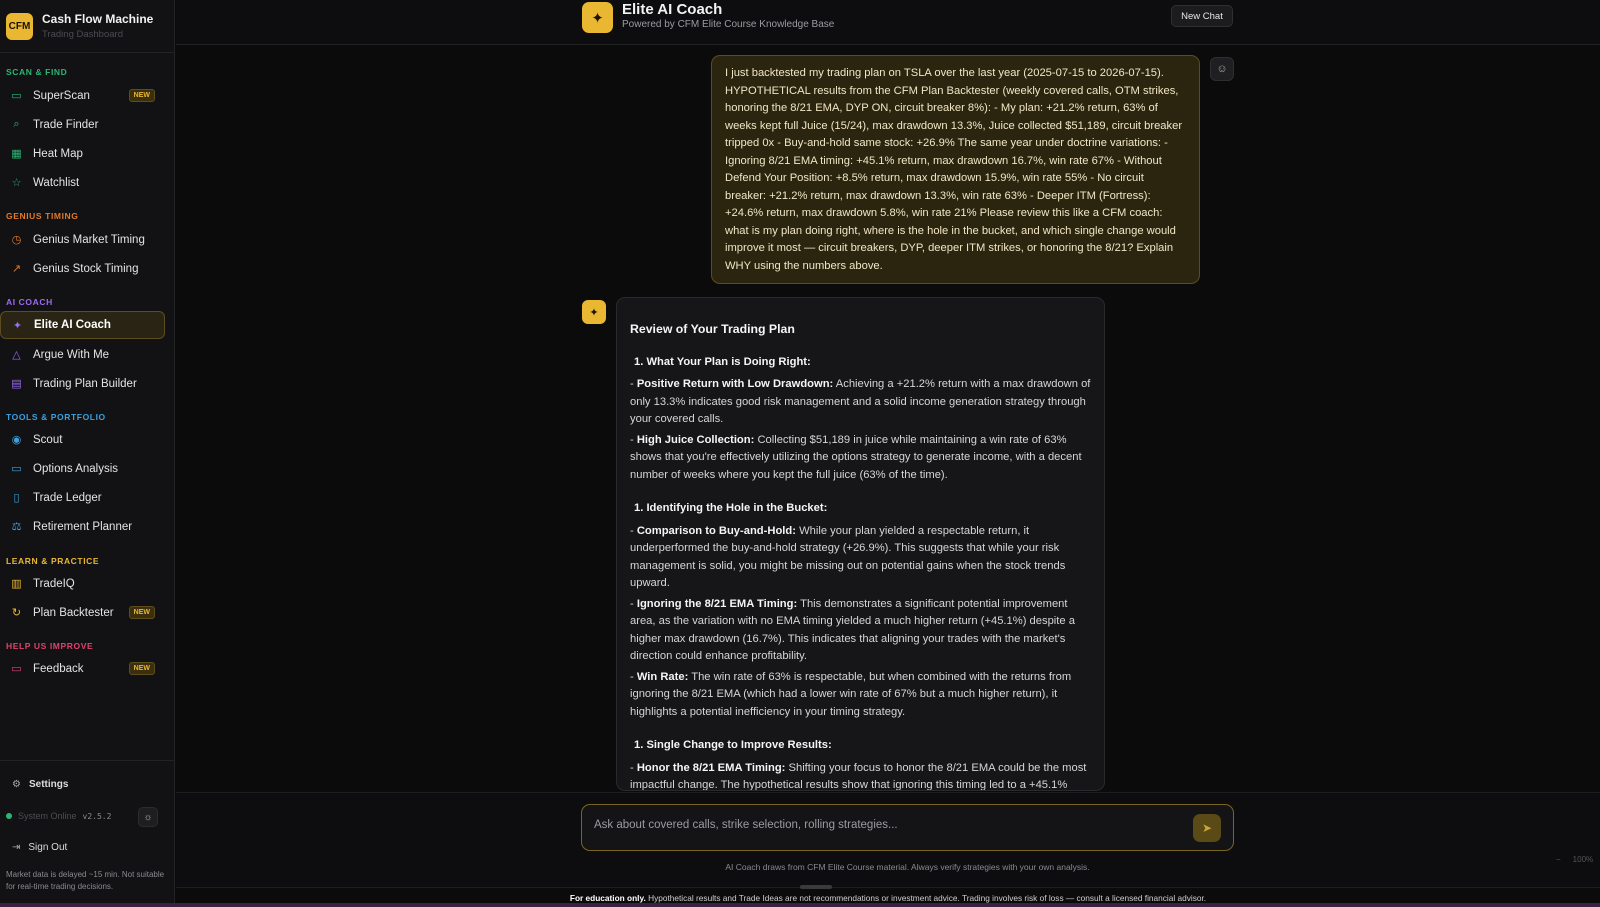 This screenshot has height=907, width=1600. I want to click on sidebar-divider, so click(87, 760).